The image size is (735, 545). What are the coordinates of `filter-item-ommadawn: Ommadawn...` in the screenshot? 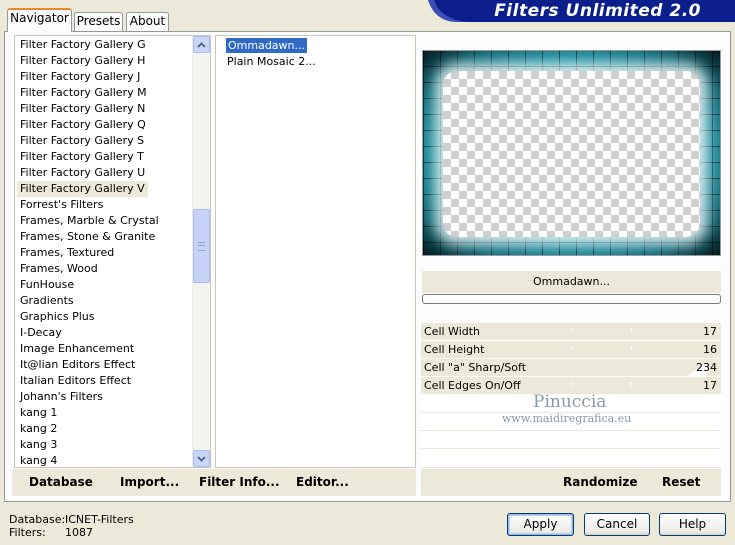 It's located at (267, 45).